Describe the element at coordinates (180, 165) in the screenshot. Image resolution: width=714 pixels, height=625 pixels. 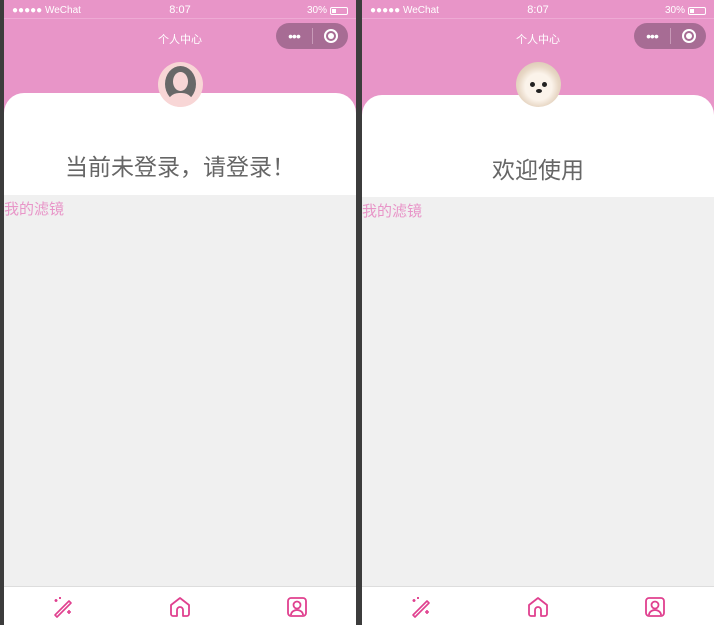
I see `login-prompt: 当前未登录，请登录！` at that location.